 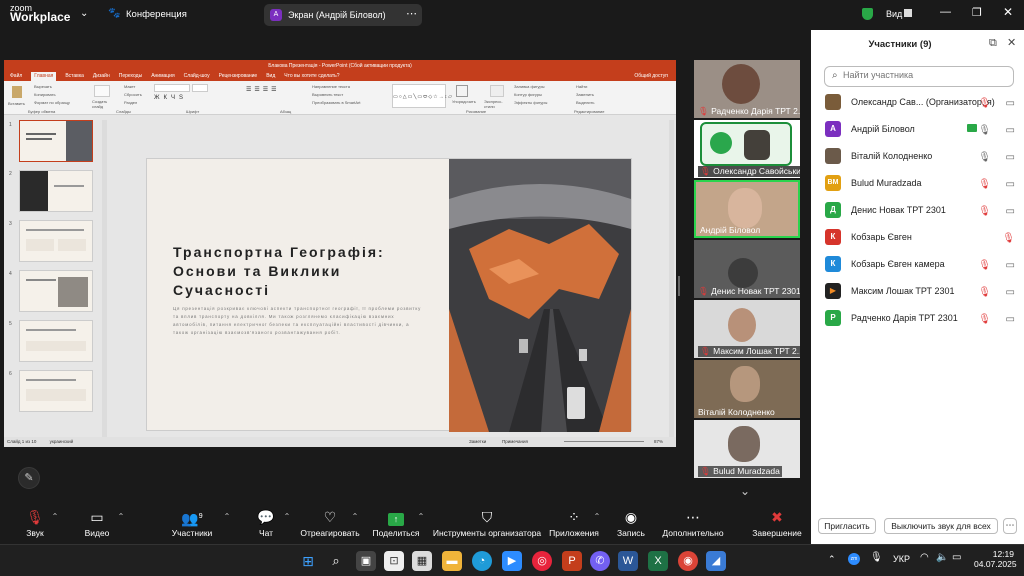 I want to click on arrange-button: Упорядочить, so click(x=464, y=101).